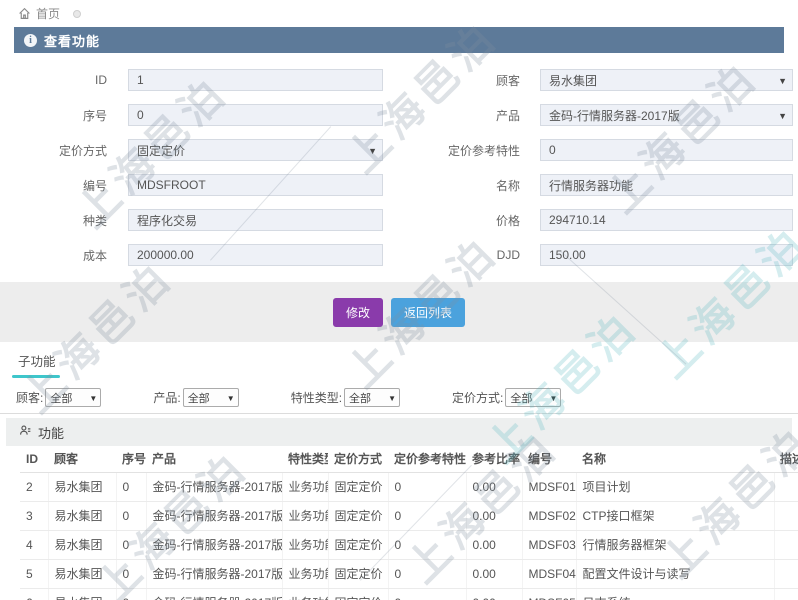 Image resolution: width=798 pixels, height=600 pixels. I want to click on info-icon: i, so click(30, 40).